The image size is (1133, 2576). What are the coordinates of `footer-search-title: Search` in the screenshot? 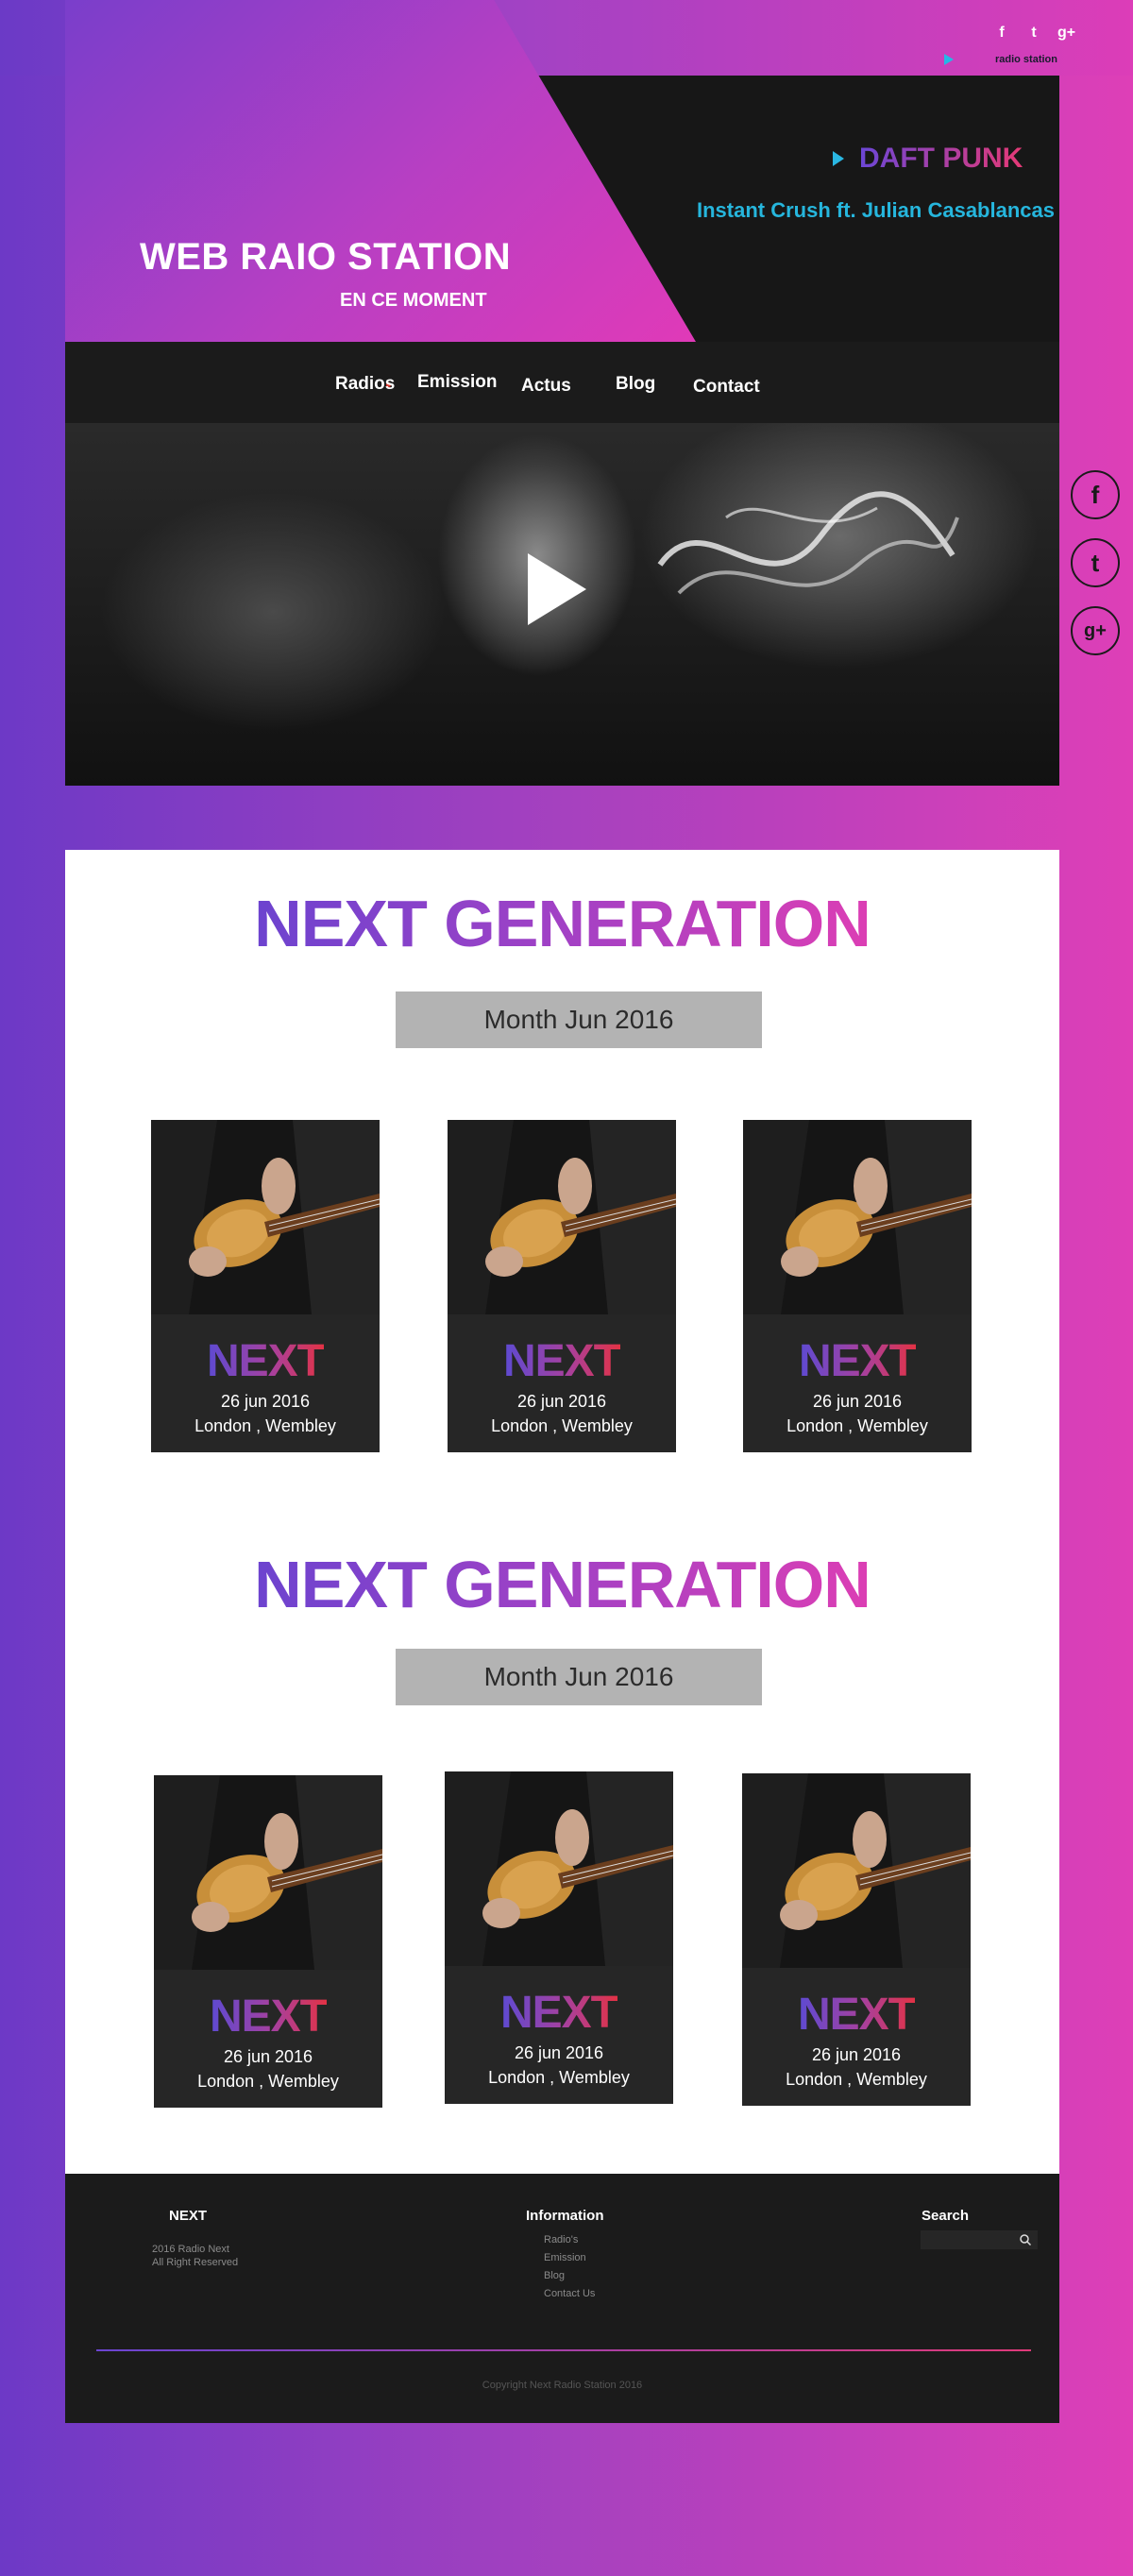 It's located at (946, 2216).